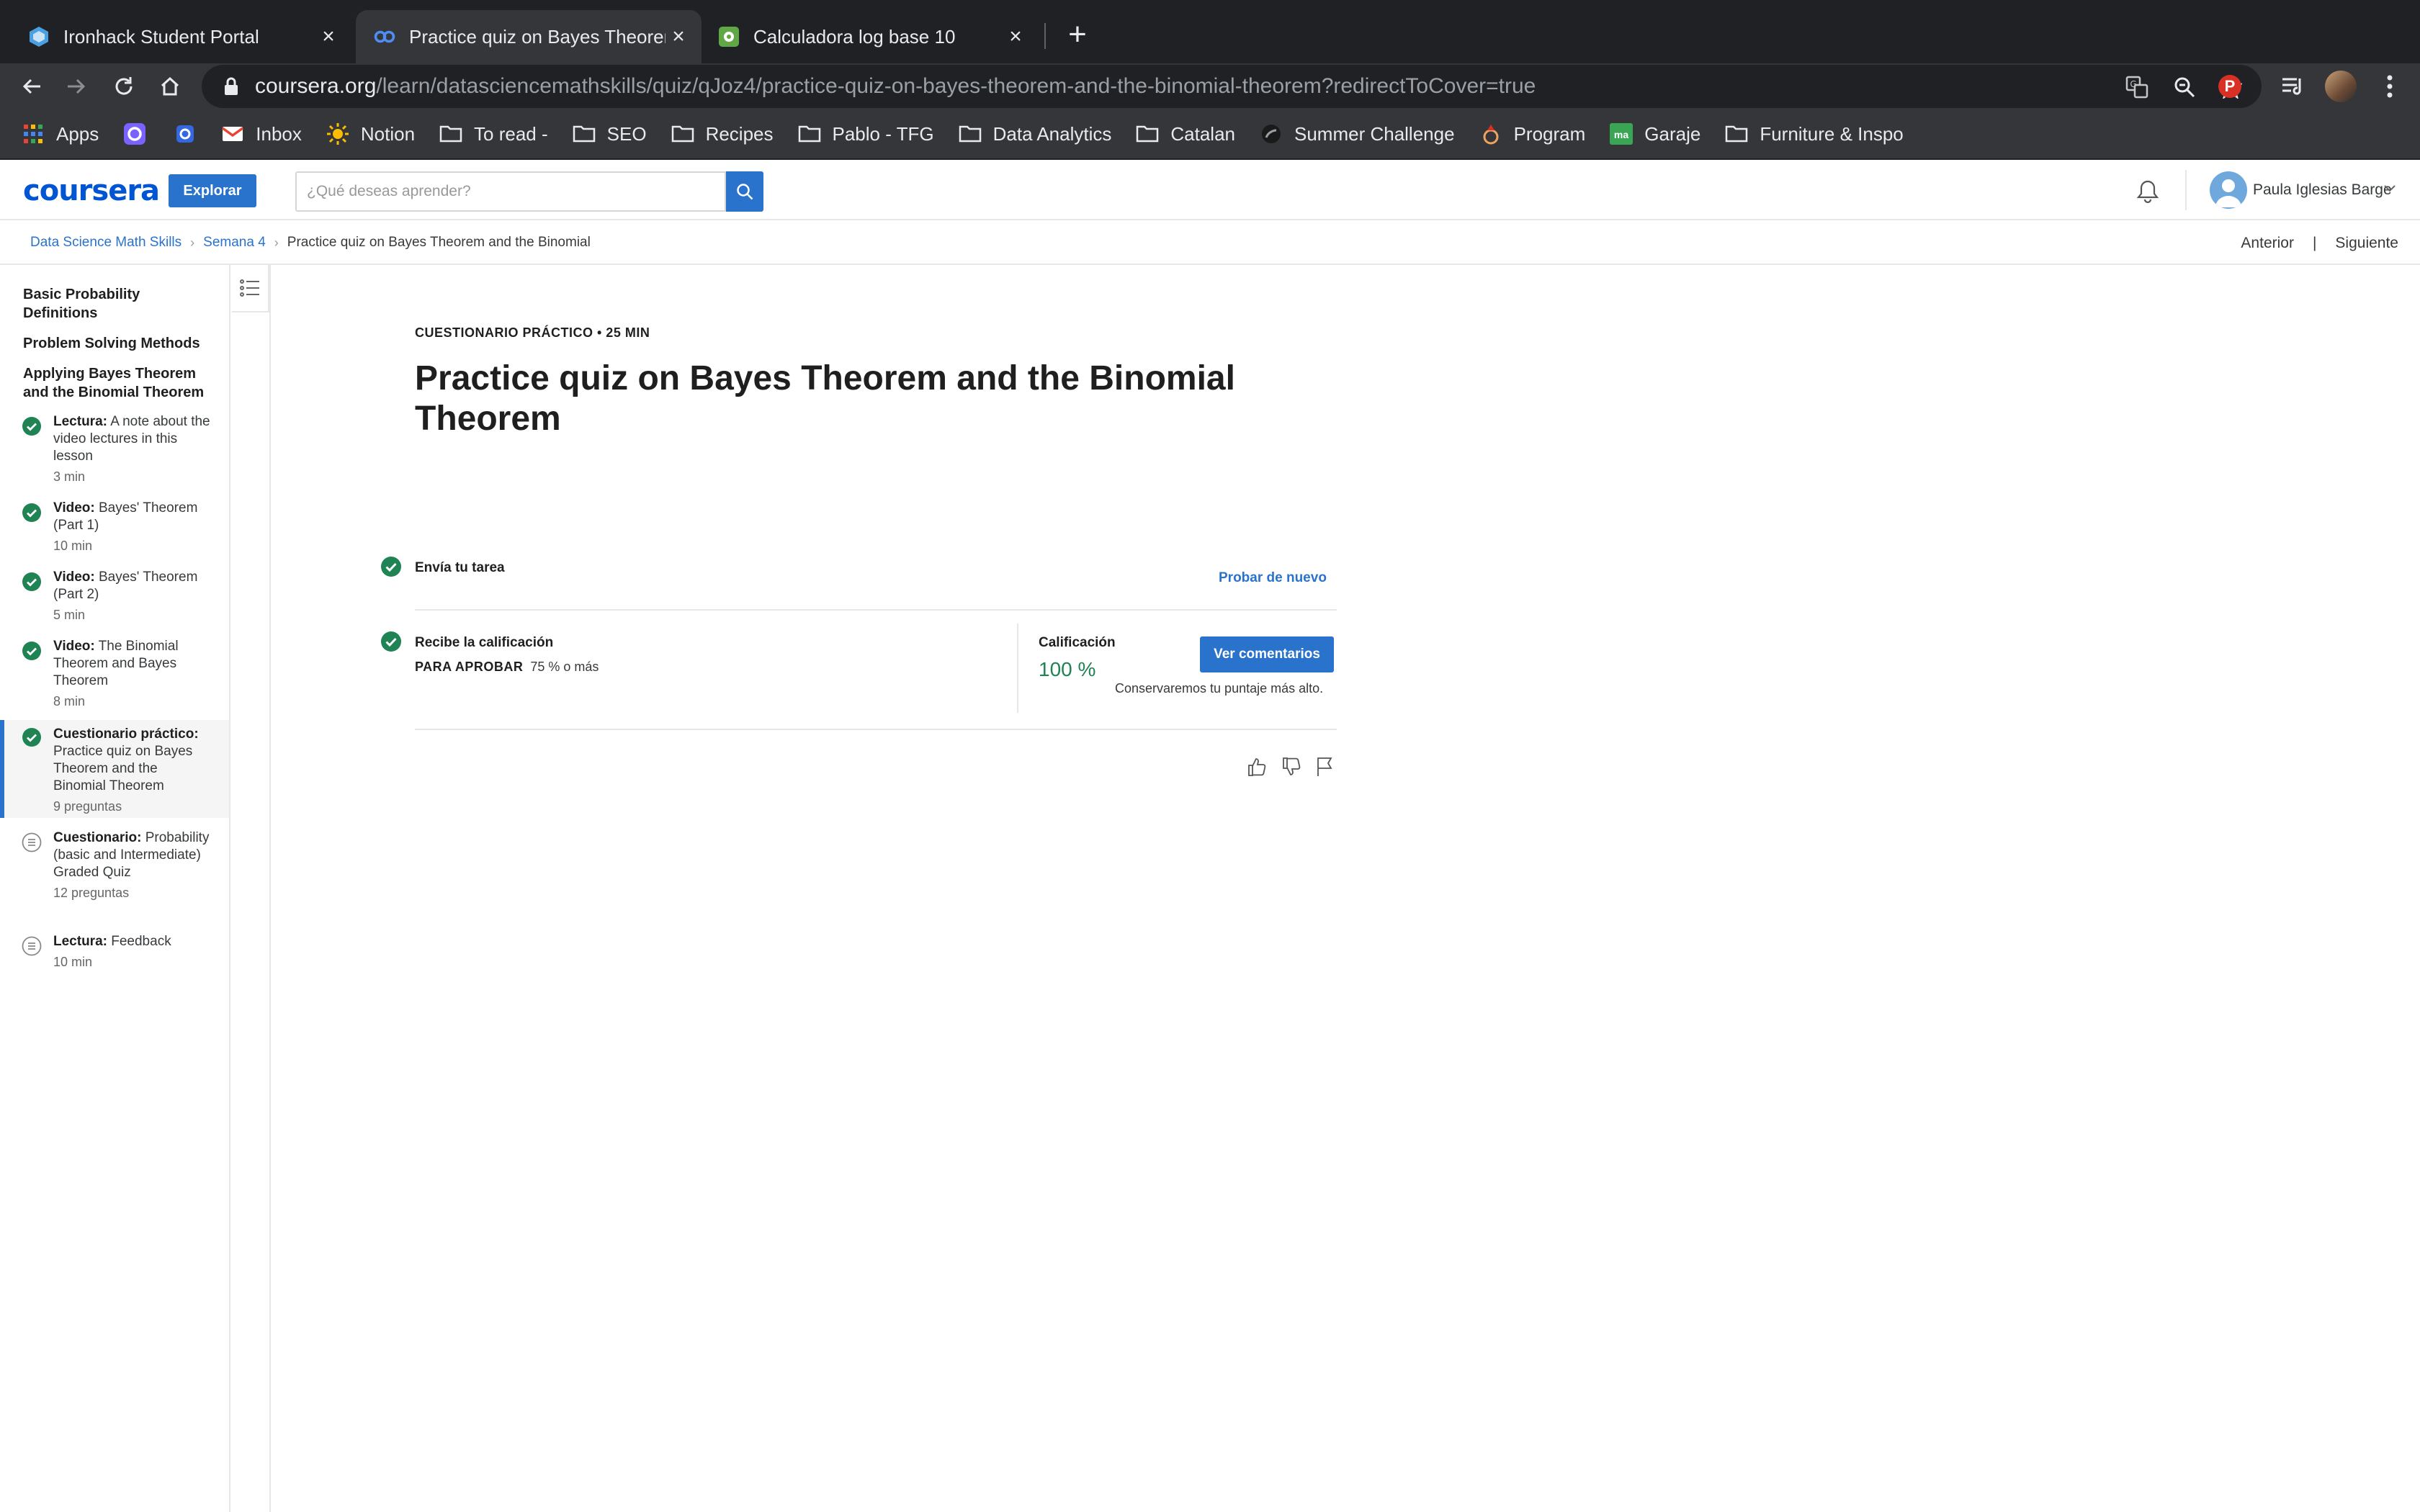 This screenshot has width=2420, height=1512. I want to click on bookmark-label: Pablo - TFG, so click(883, 133).